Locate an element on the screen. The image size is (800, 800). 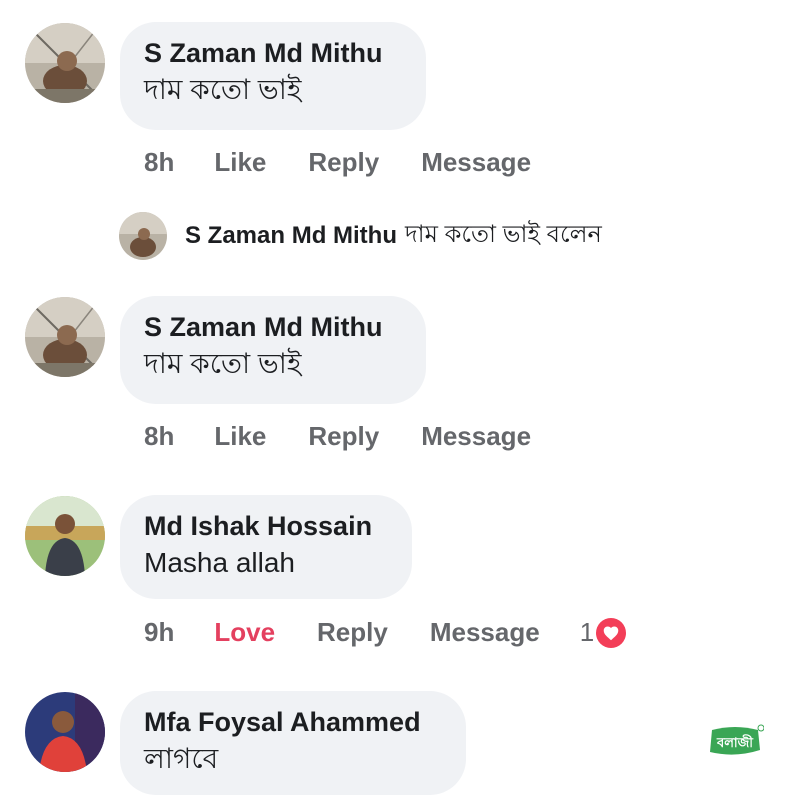
heart-icon is located at coordinates (611, 632).